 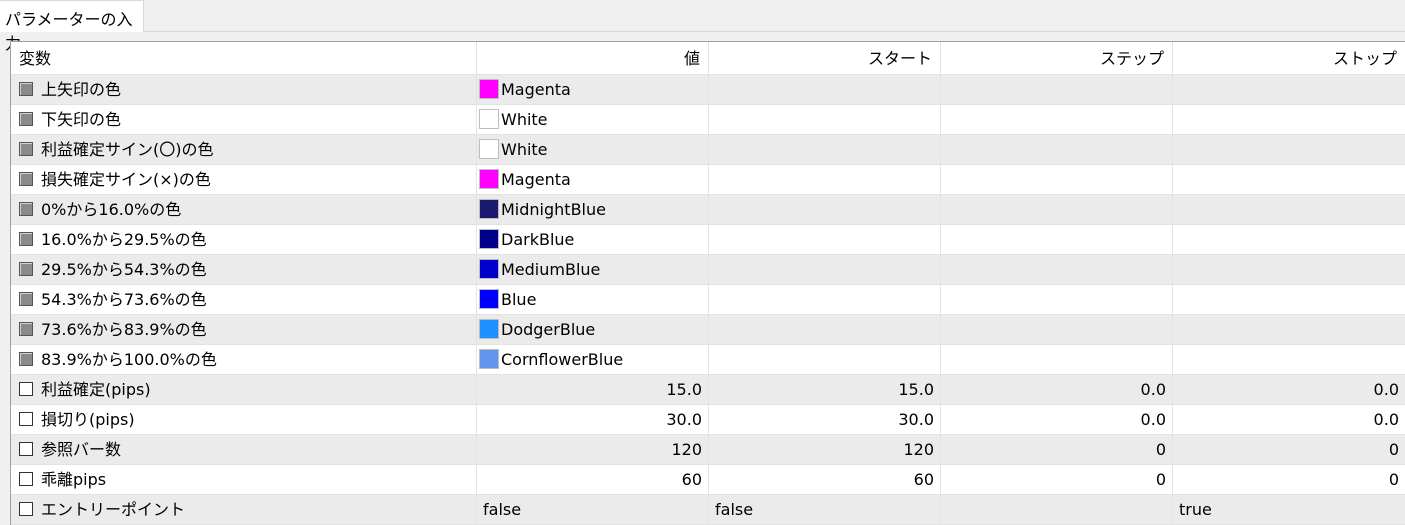 I want to click on value-cell: CornflowerBlue, so click(x=592, y=359).